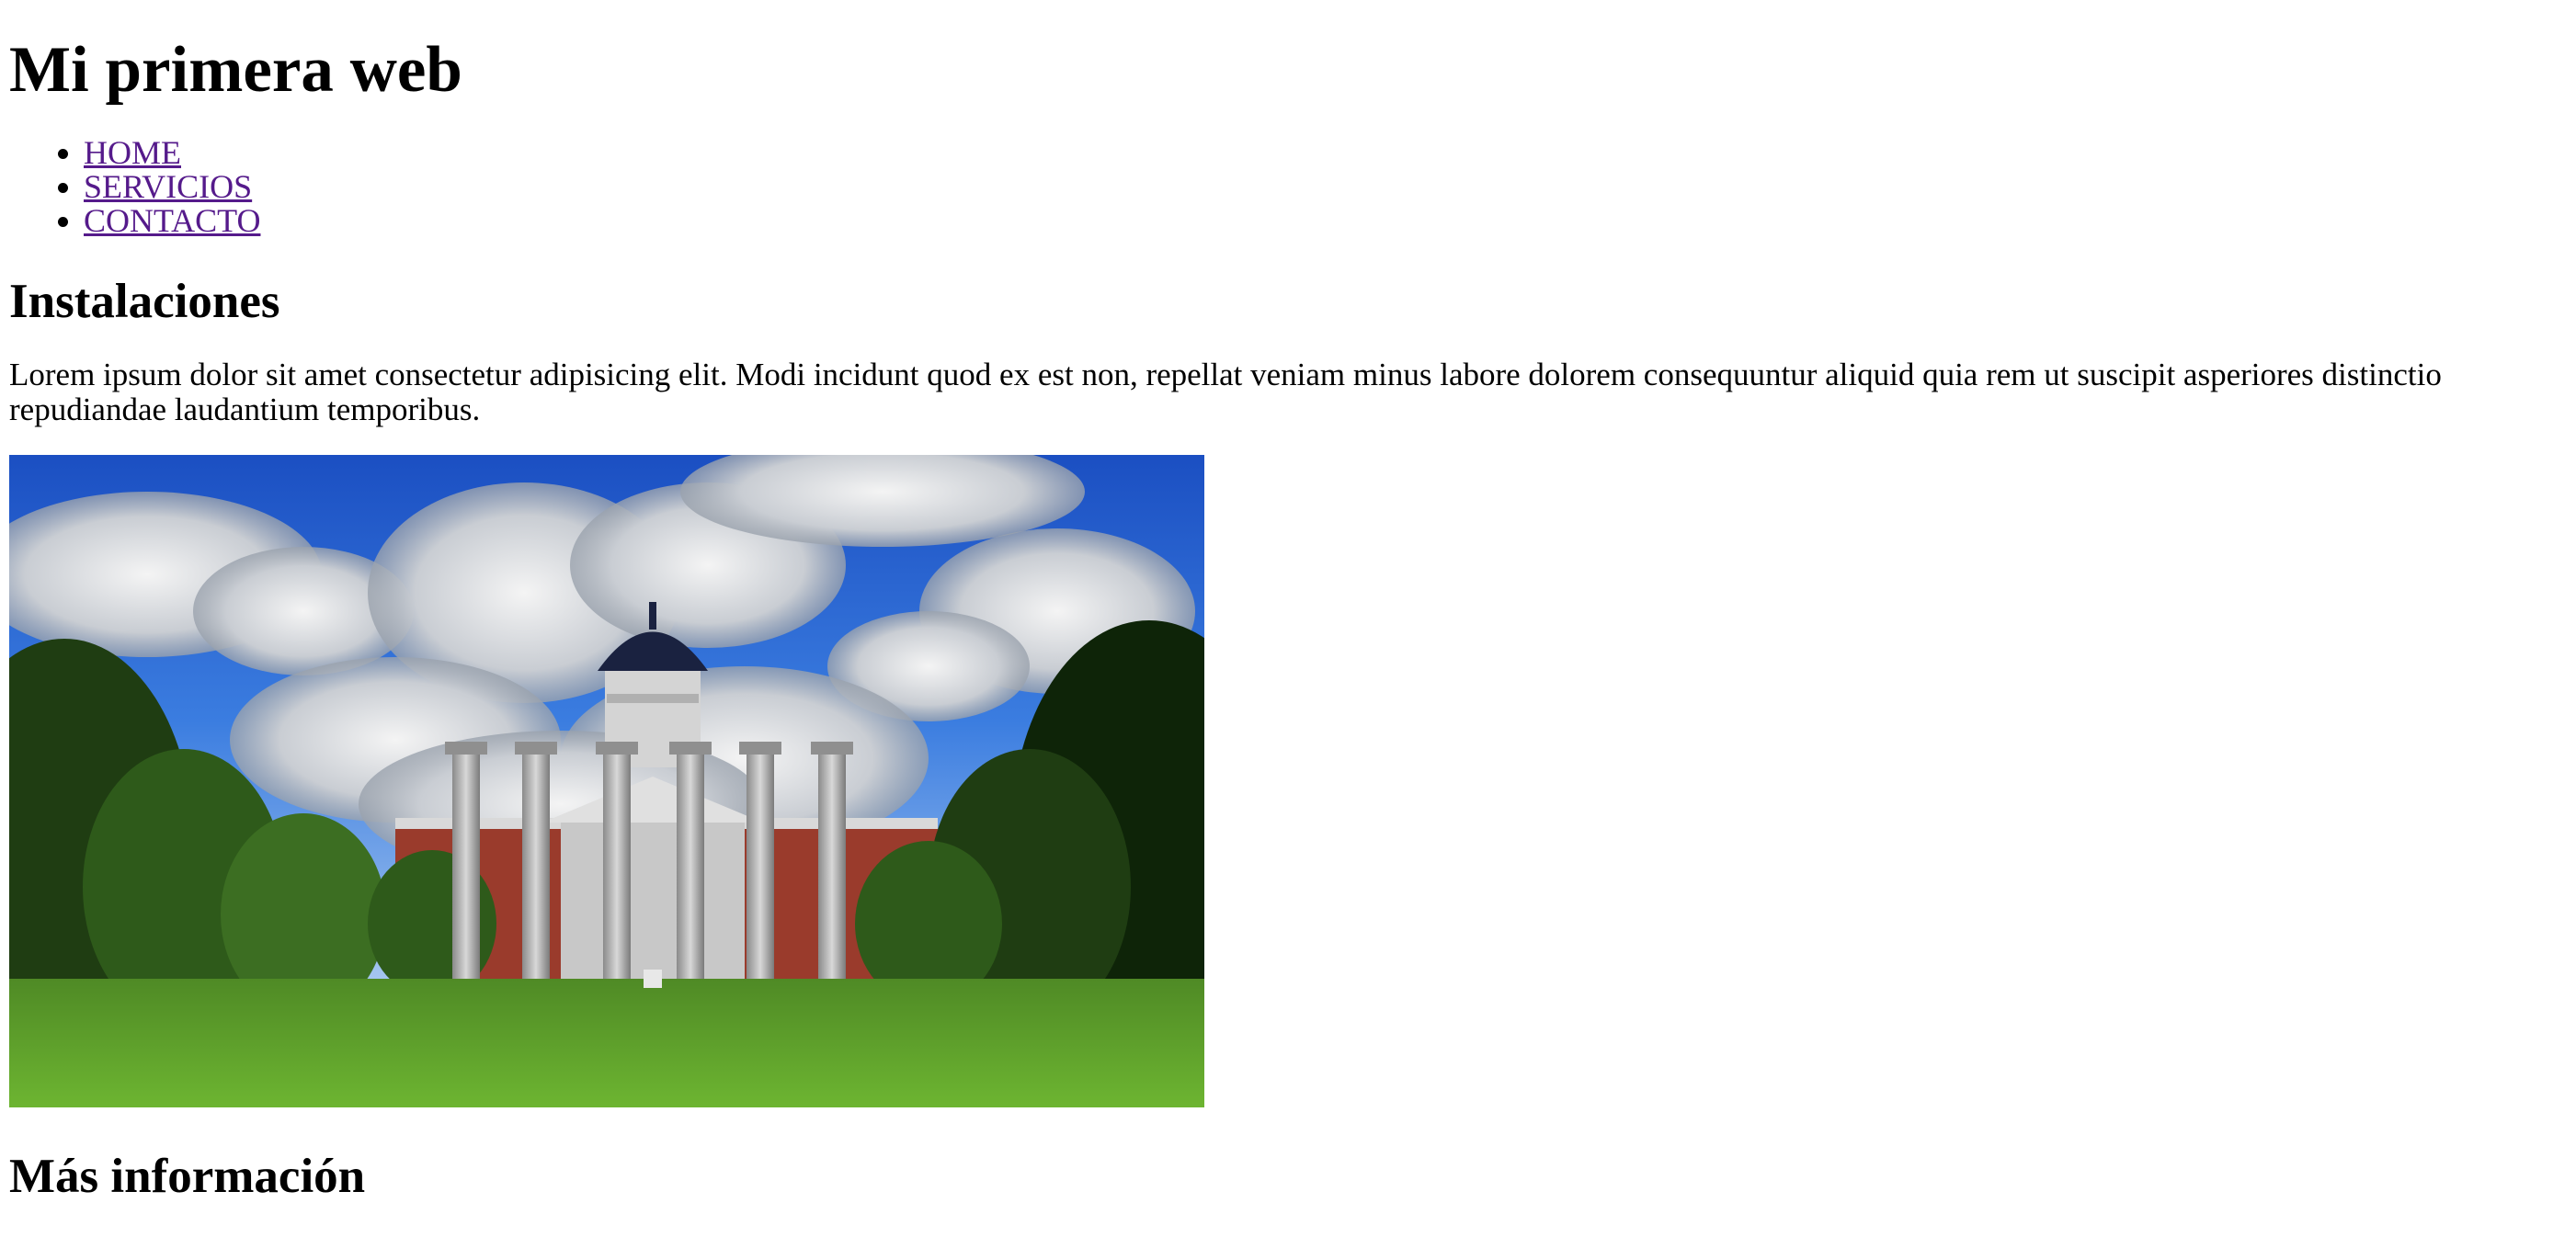  Describe the element at coordinates (168, 186) in the screenshot. I see `nav-link-servicios: SERVICIOS` at that location.